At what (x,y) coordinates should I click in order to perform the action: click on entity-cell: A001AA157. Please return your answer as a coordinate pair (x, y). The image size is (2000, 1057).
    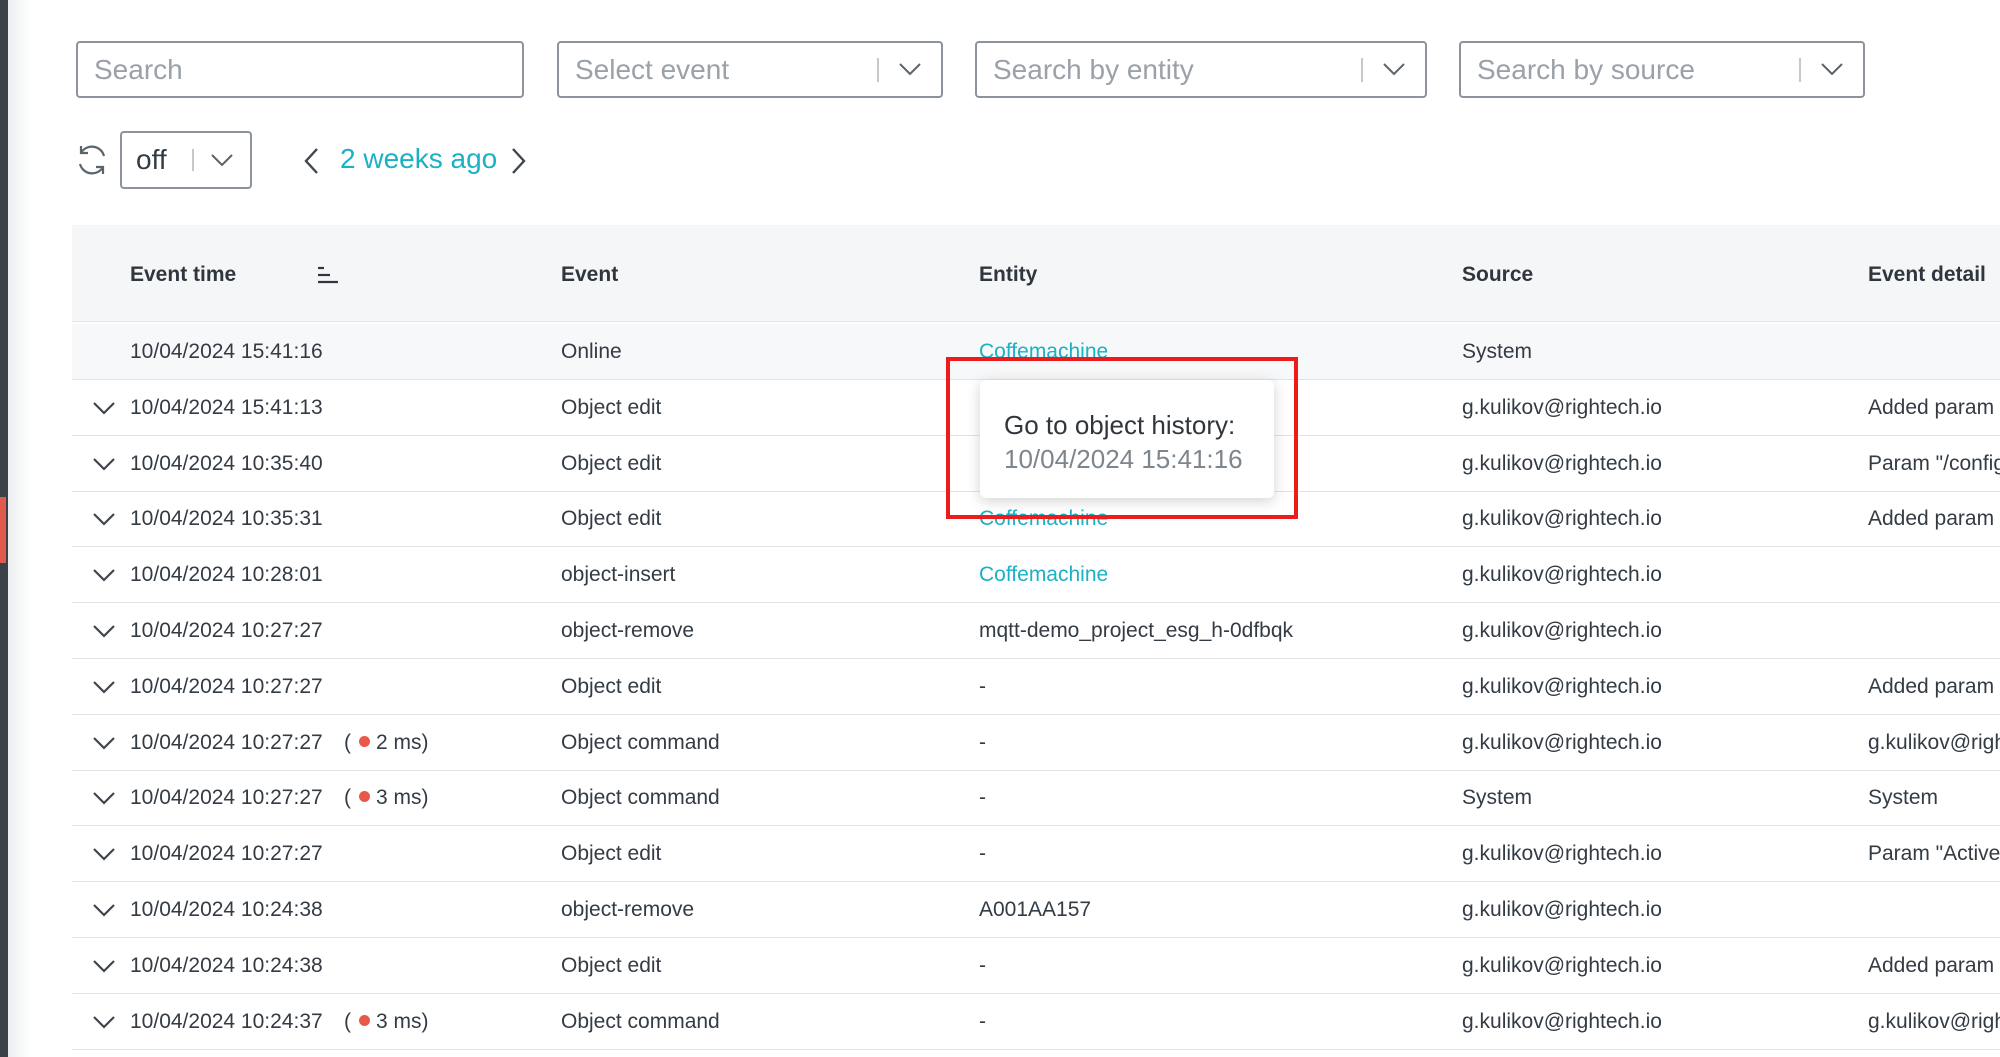
    Looking at the image, I should click on (1035, 909).